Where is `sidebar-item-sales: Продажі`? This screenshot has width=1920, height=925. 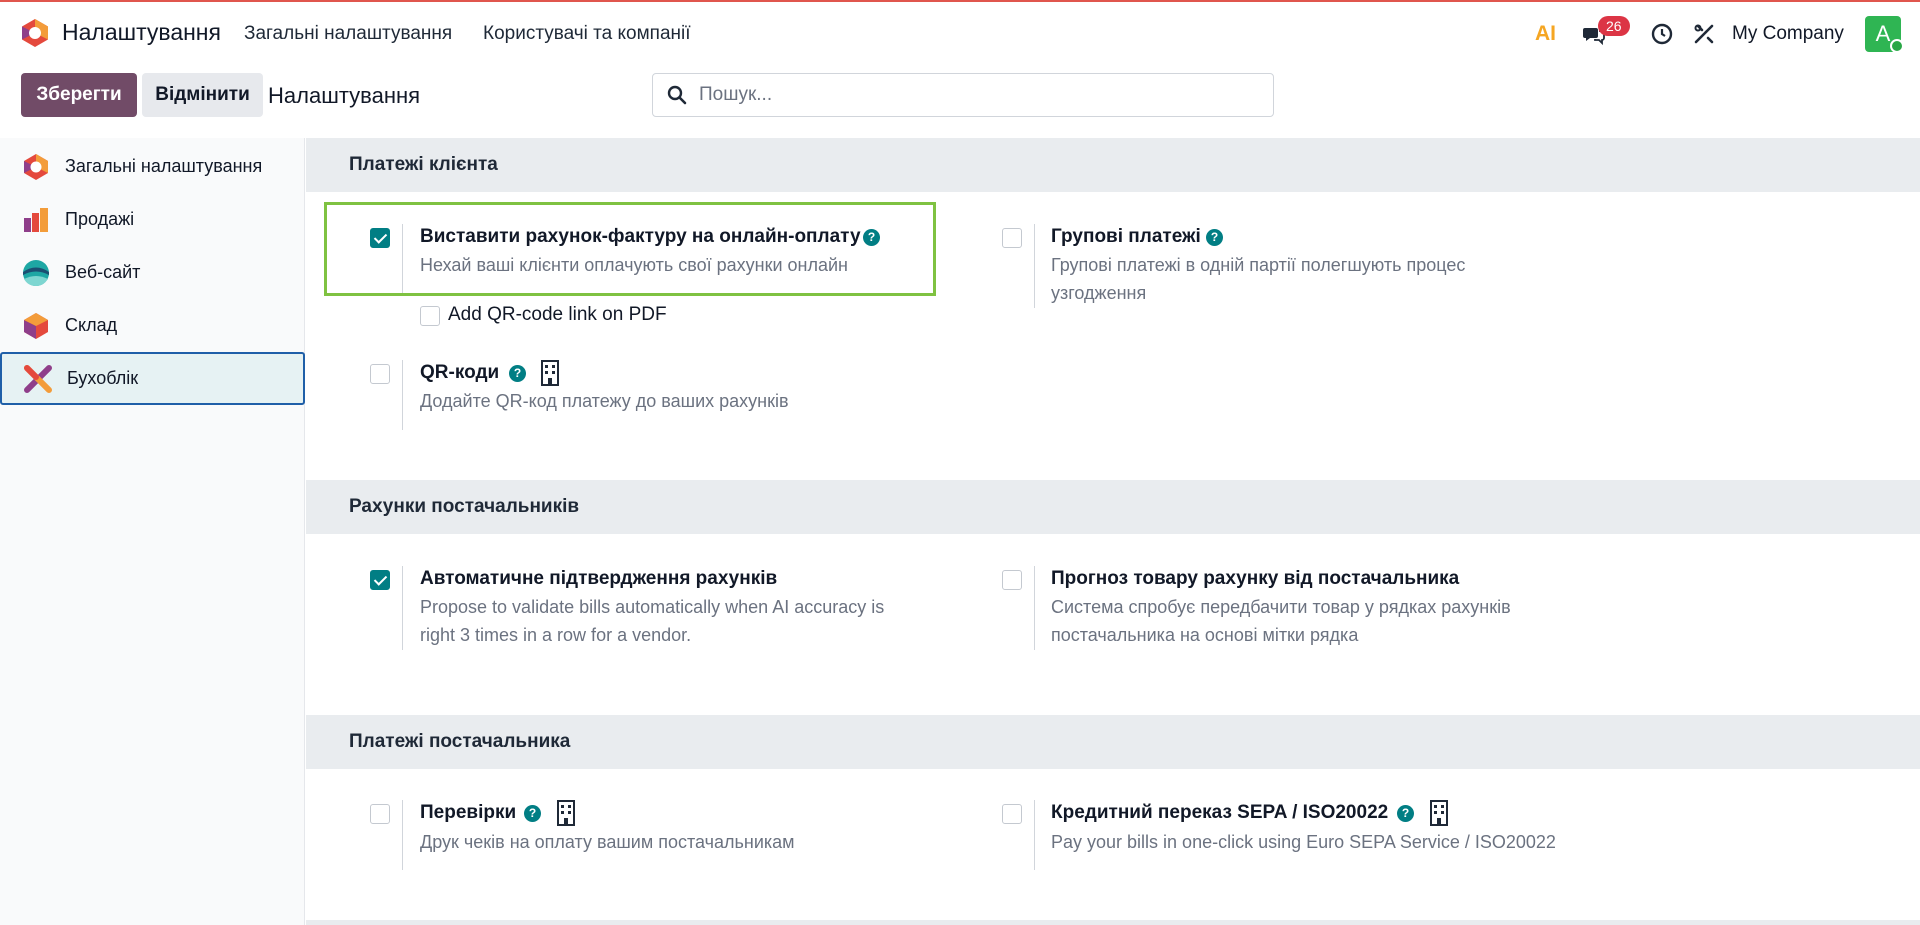
sidebar-item-sales: Продажі is located at coordinates (152, 219).